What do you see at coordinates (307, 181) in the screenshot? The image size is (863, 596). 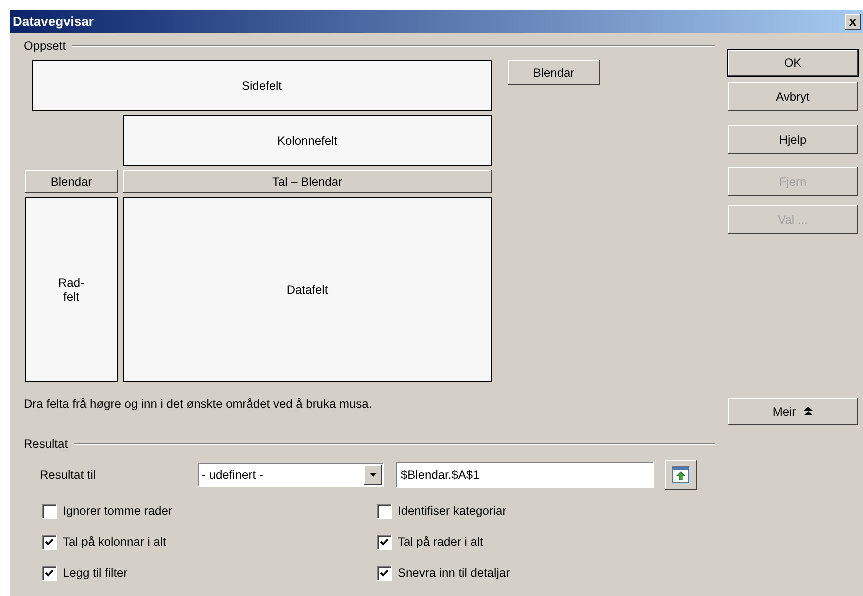 I see `data-field-button: Tal – Blendar` at bounding box center [307, 181].